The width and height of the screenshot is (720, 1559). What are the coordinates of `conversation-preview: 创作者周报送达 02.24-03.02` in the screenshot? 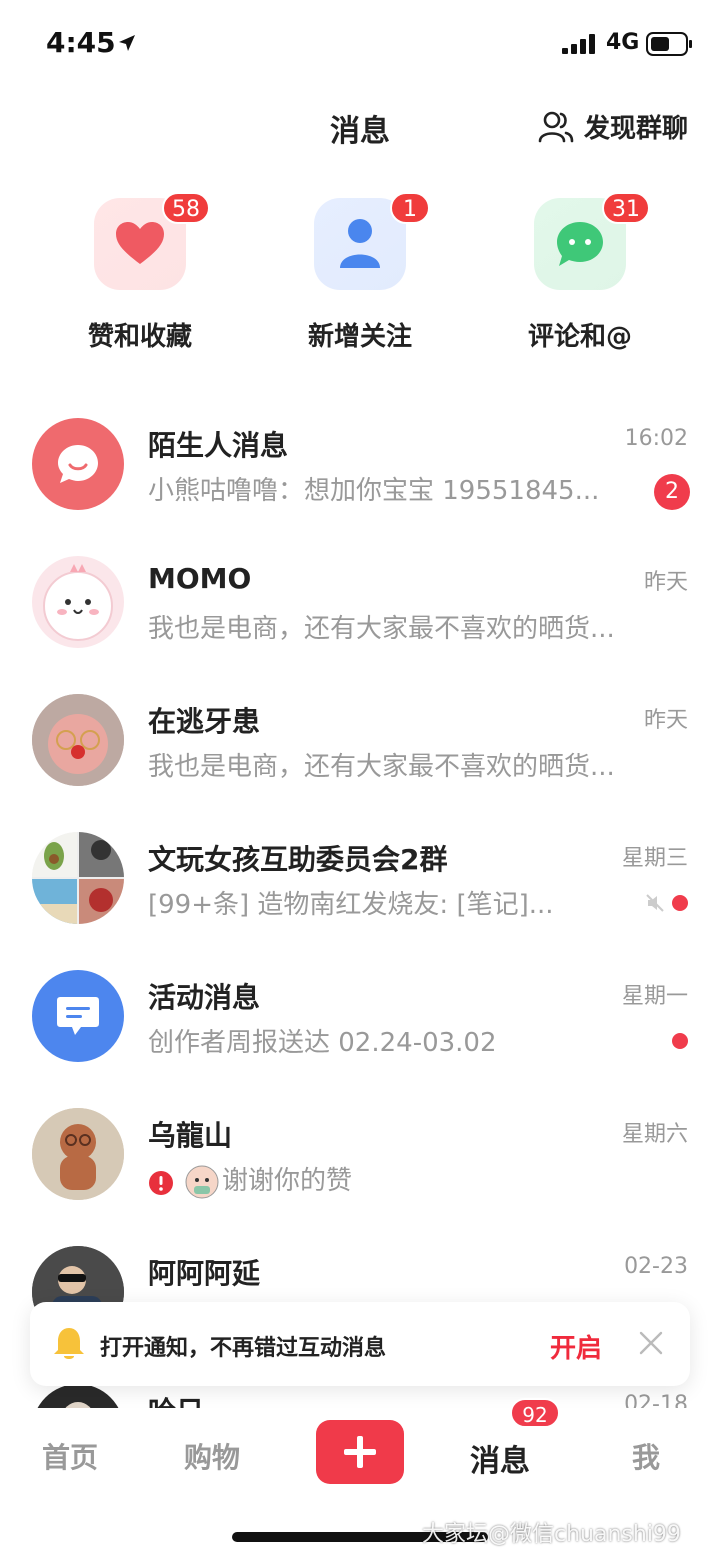 It's located at (322, 1043).